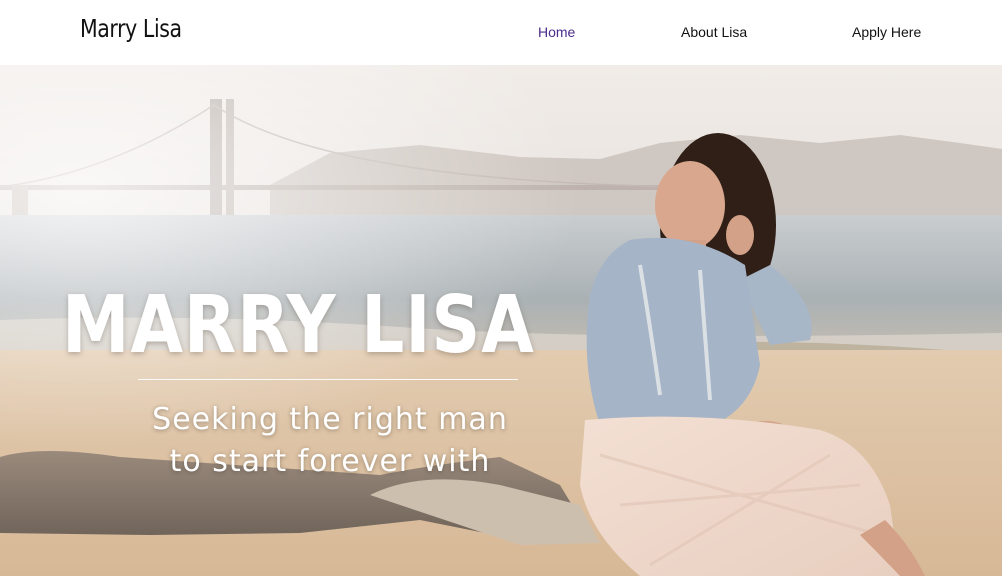 This screenshot has height=576, width=1002. Describe the element at coordinates (298, 325) in the screenshot. I see `hero-title: MARRY LISA` at that location.